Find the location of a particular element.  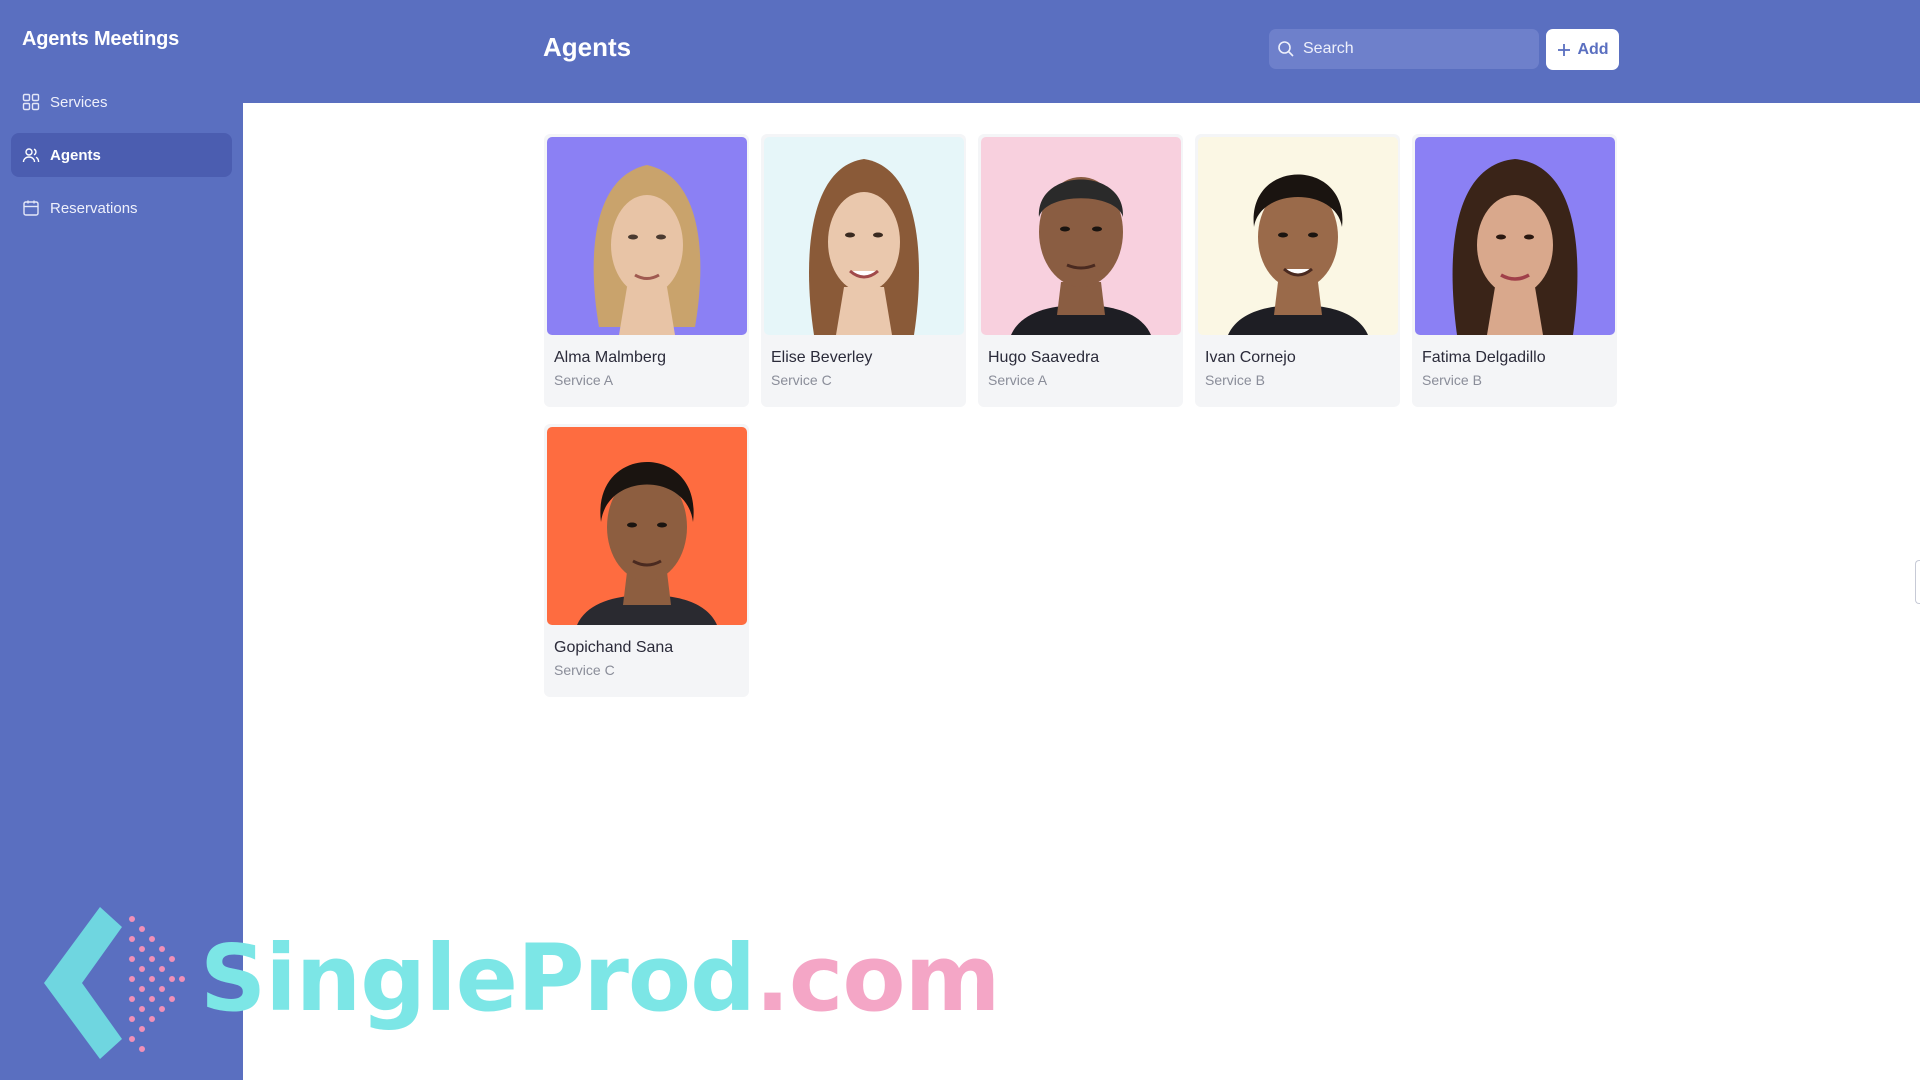

agent-card: Elise Beverley Service C is located at coordinates (863, 270).